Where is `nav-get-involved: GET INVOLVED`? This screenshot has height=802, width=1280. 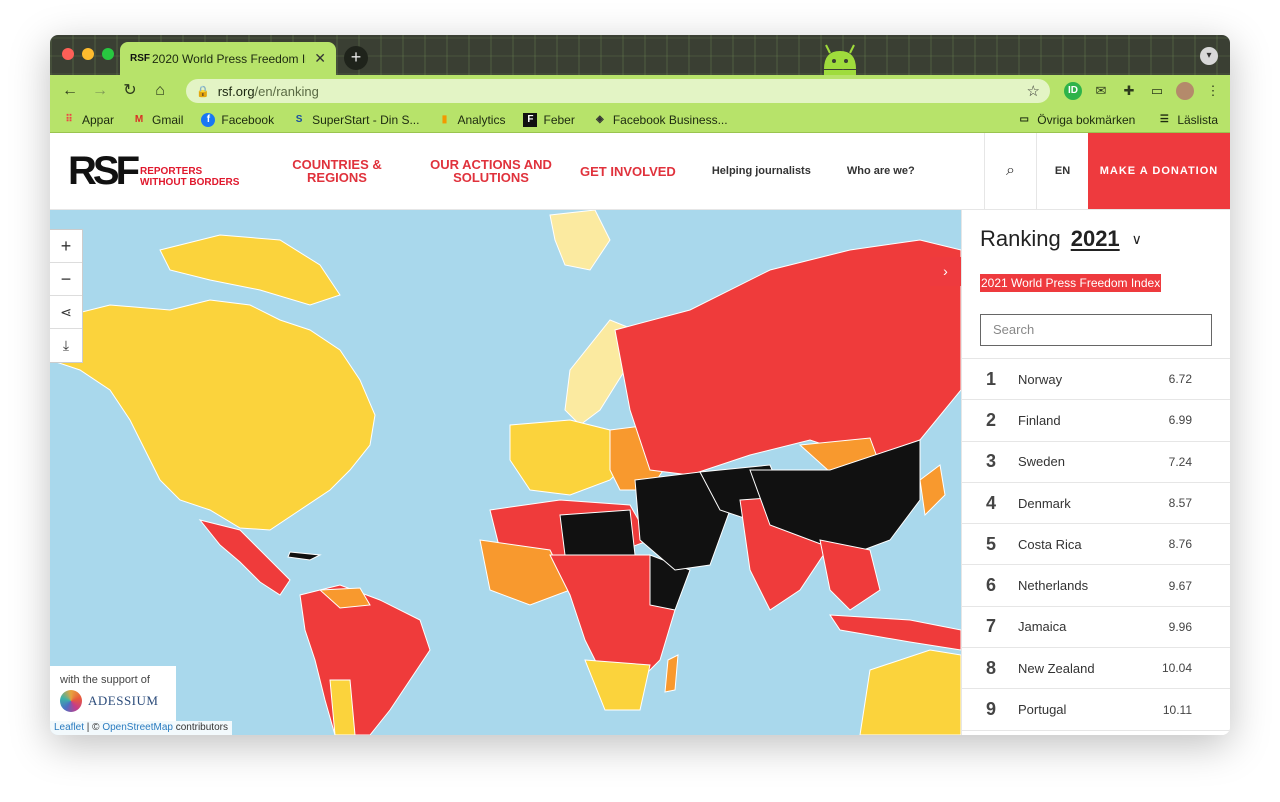
nav-get-involved: GET INVOLVED is located at coordinates (628, 171).